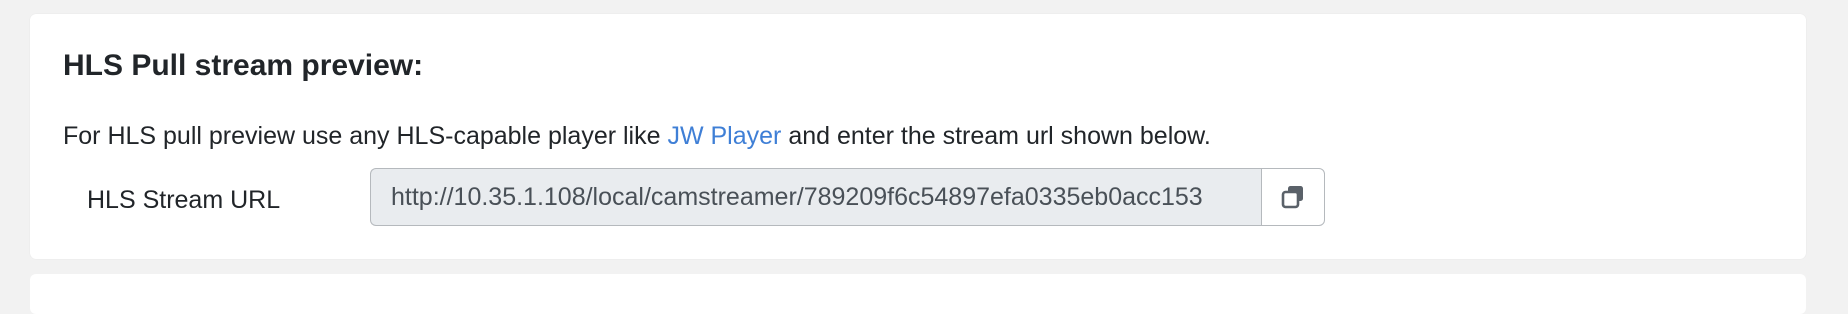  Describe the element at coordinates (815, 197) in the screenshot. I see `stream-url-input` at that location.